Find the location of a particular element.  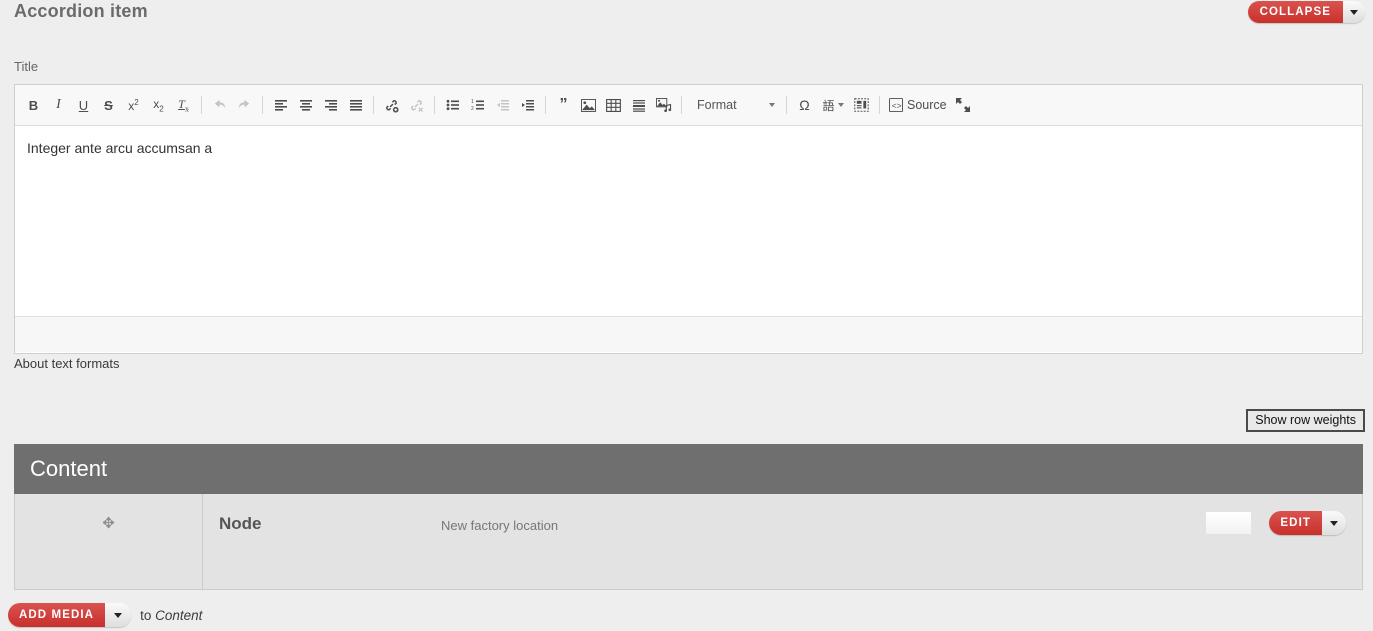

align-justify-icon is located at coordinates (355, 105).